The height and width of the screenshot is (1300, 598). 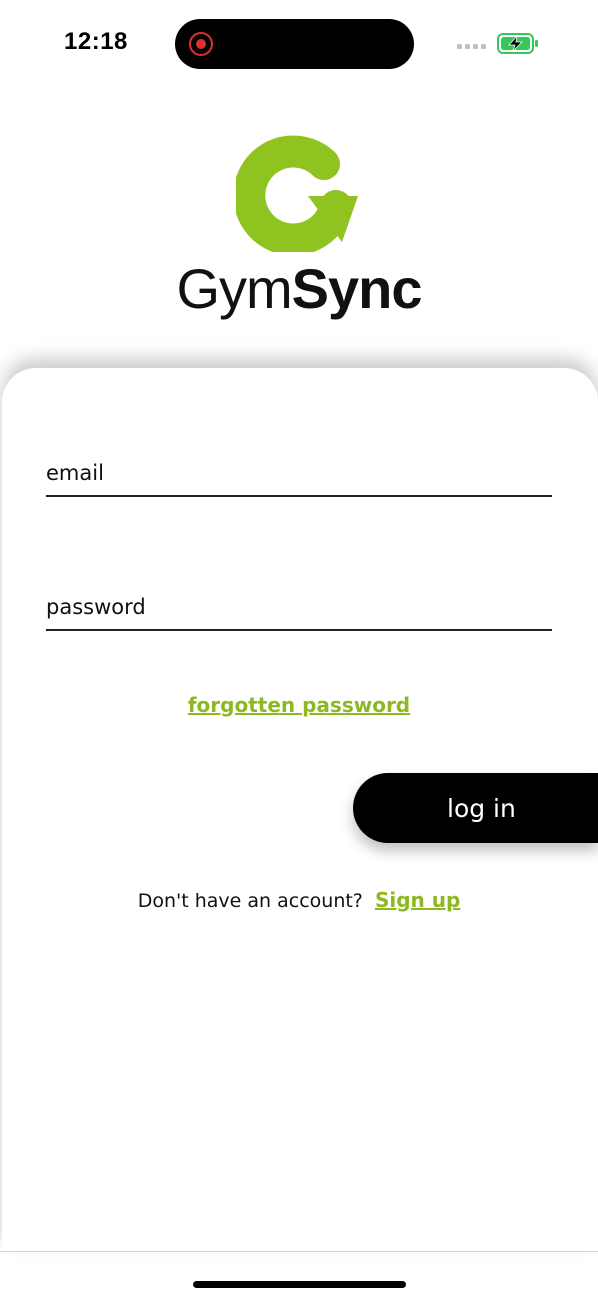 I want to click on brand-name: GymSync, so click(x=299, y=288).